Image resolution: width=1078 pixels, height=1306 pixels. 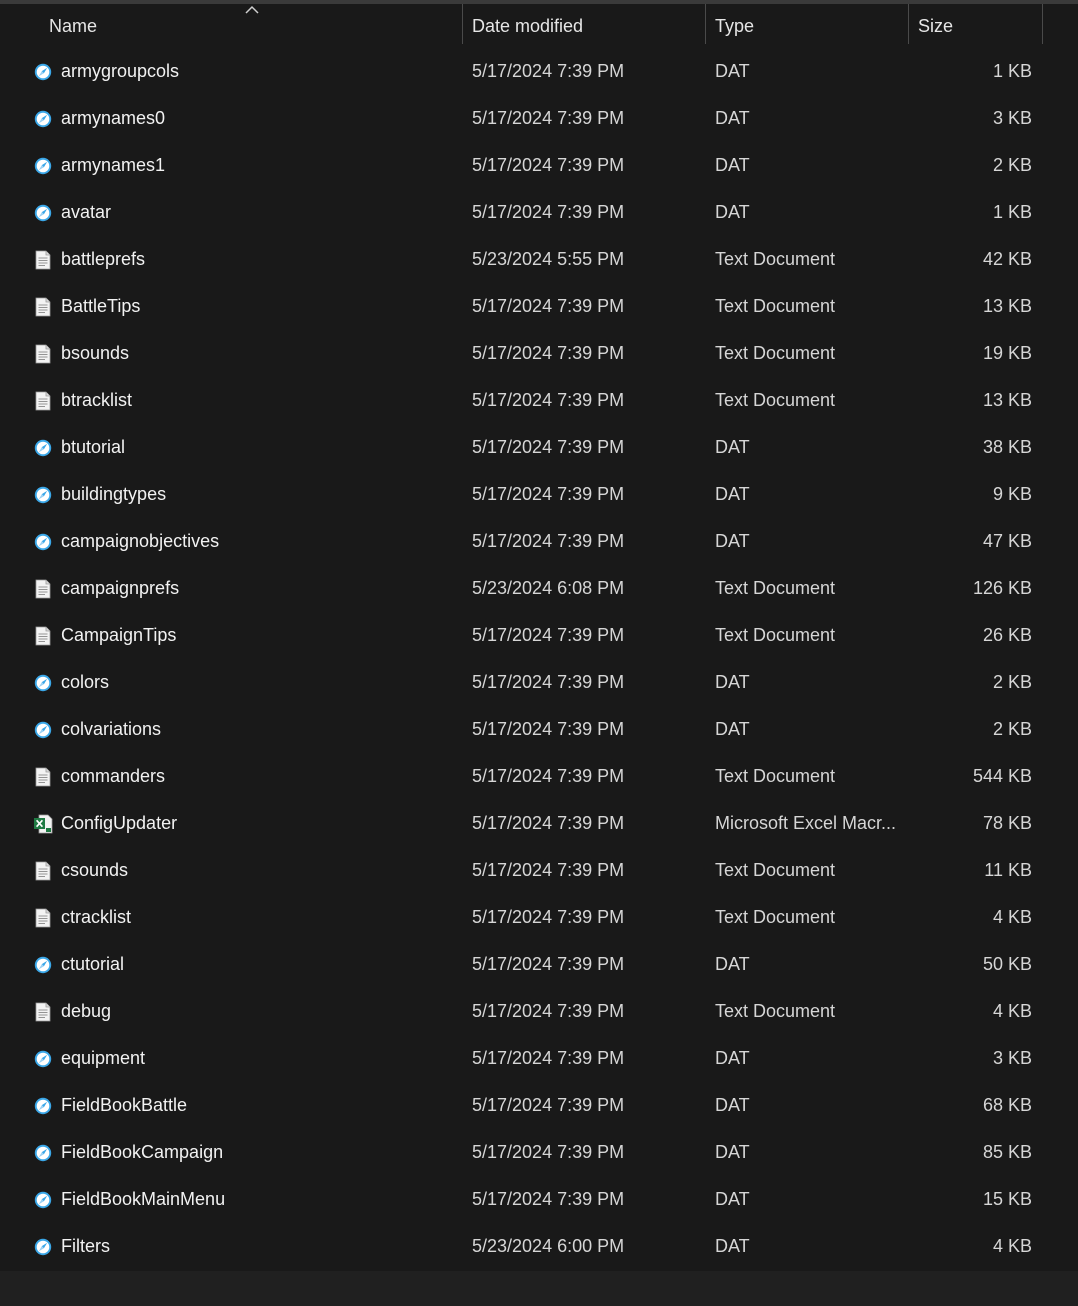 What do you see at coordinates (1008, 870) in the screenshot?
I see `file-size: 11 KB` at bounding box center [1008, 870].